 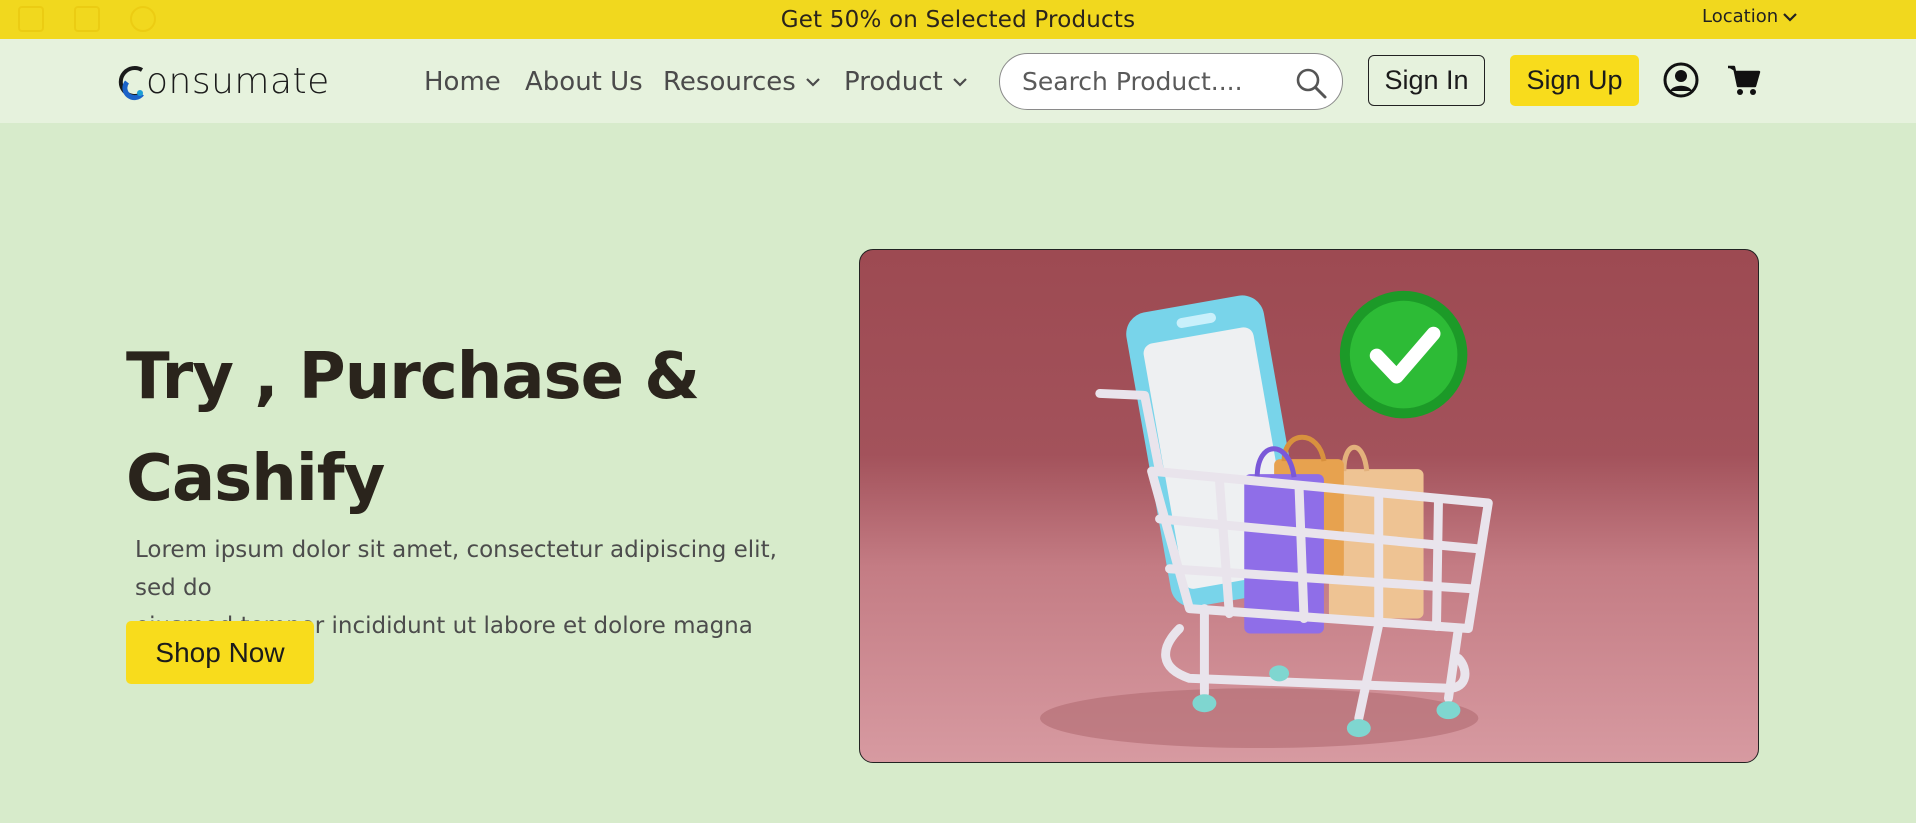 I want to click on ghost-square-icon, so click(x=31, y=19).